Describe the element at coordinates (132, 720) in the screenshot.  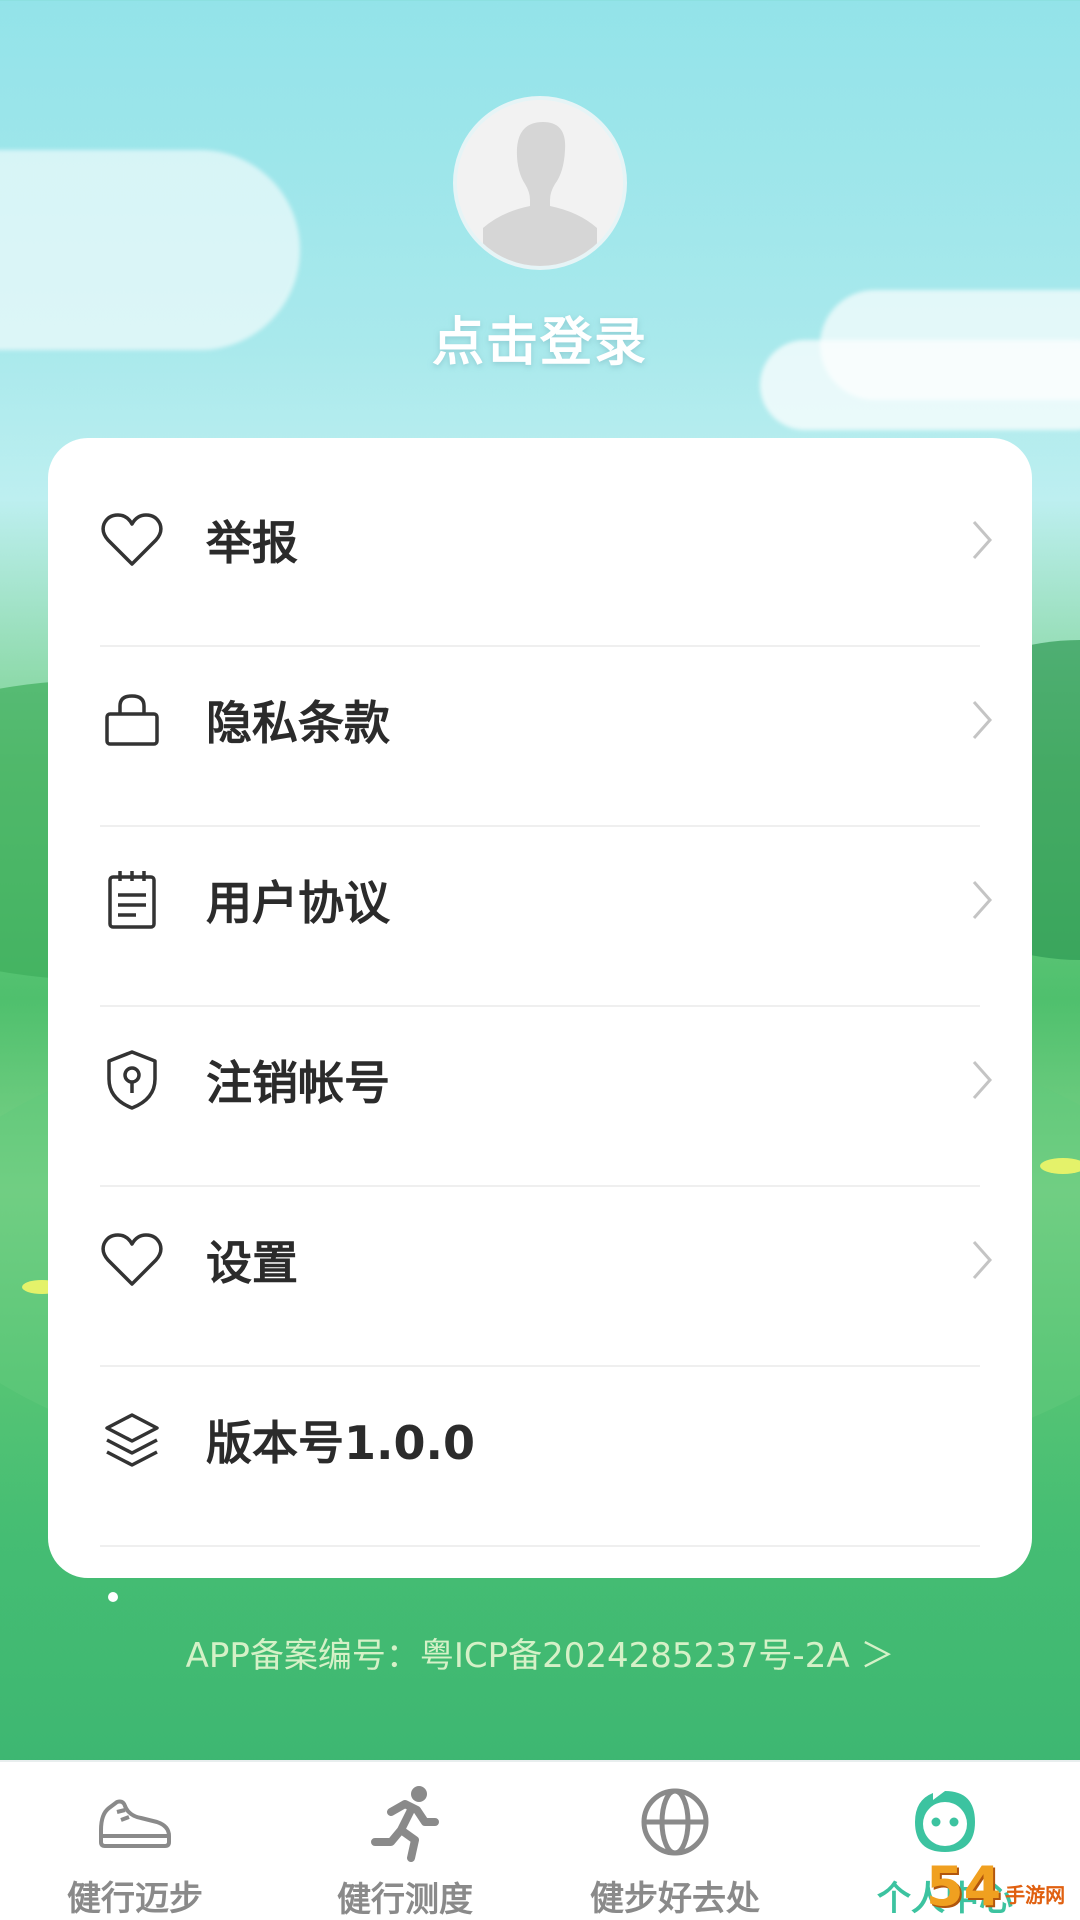
I see `lock-icon` at that location.